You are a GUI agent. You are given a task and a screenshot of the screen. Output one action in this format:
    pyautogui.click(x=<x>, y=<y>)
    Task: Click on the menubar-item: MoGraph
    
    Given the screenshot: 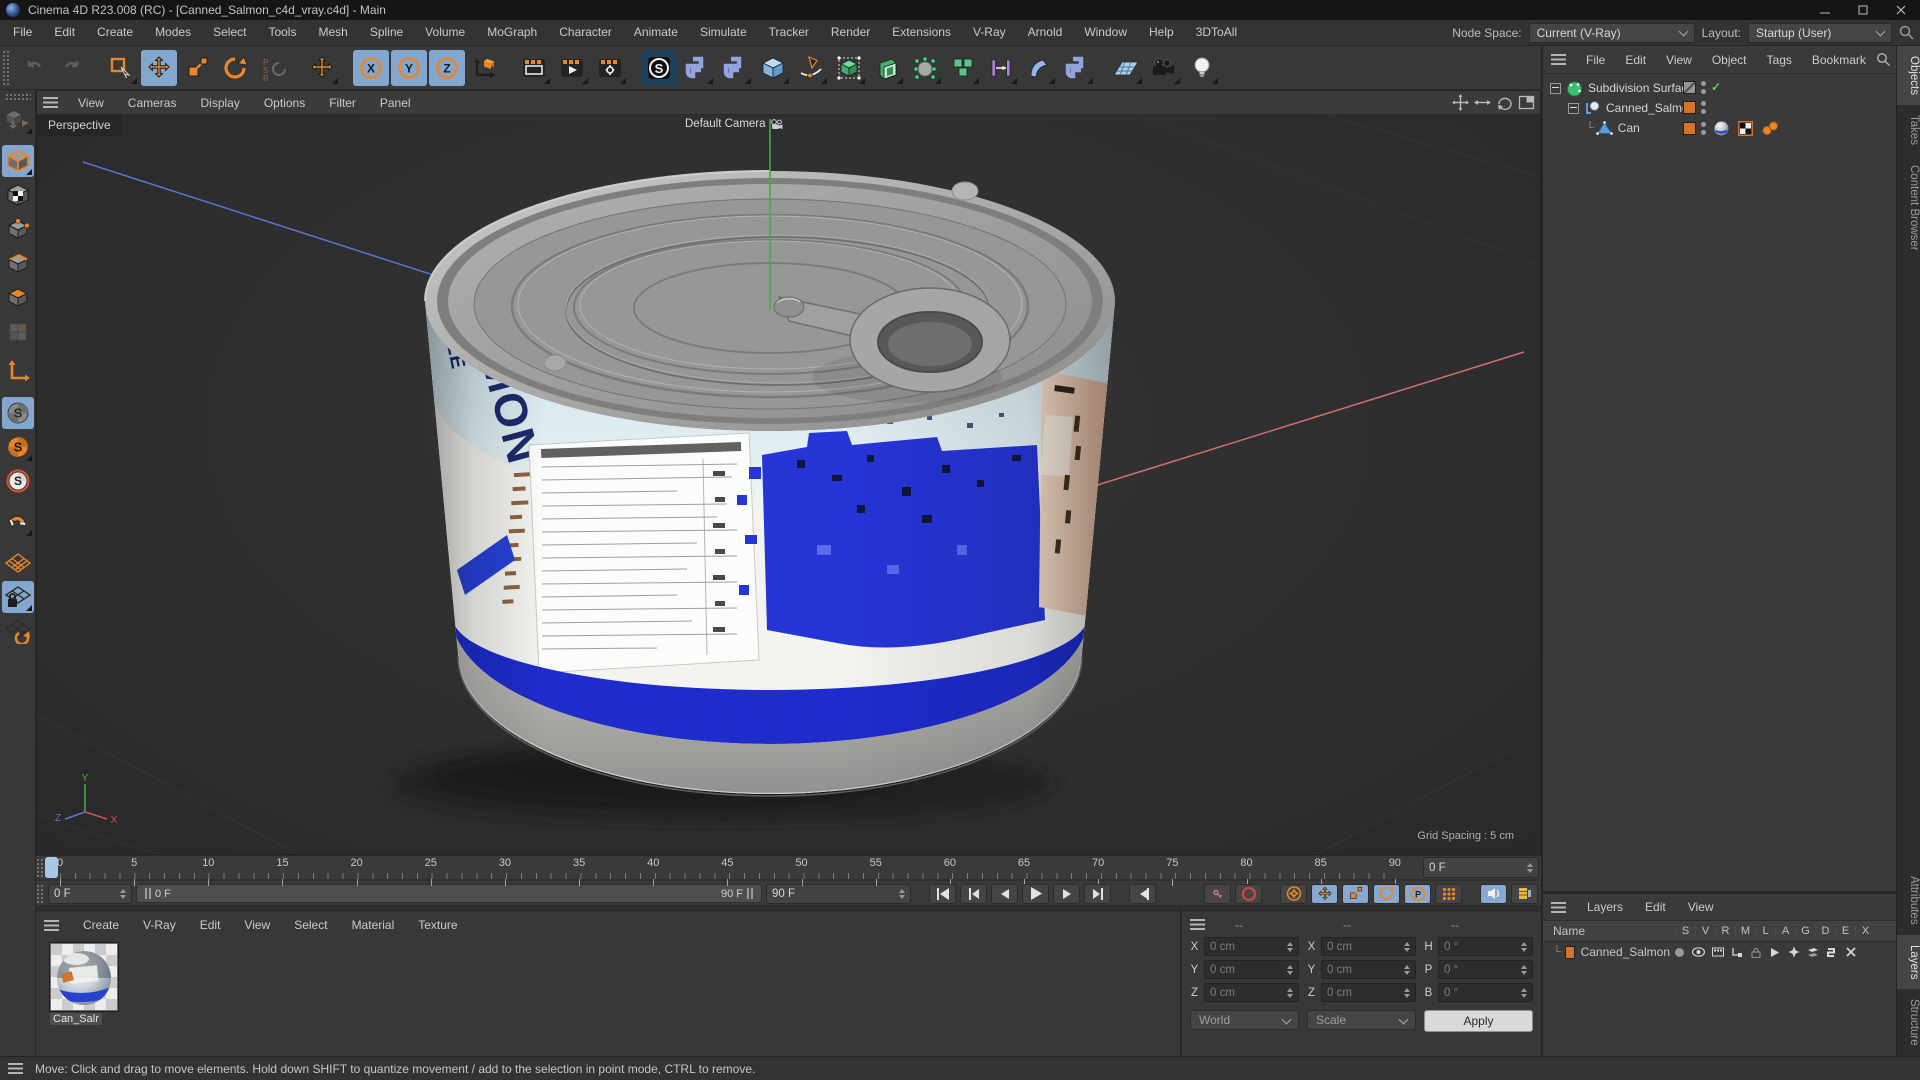 What is the action you would take?
    pyautogui.click(x=512, y=32)
    